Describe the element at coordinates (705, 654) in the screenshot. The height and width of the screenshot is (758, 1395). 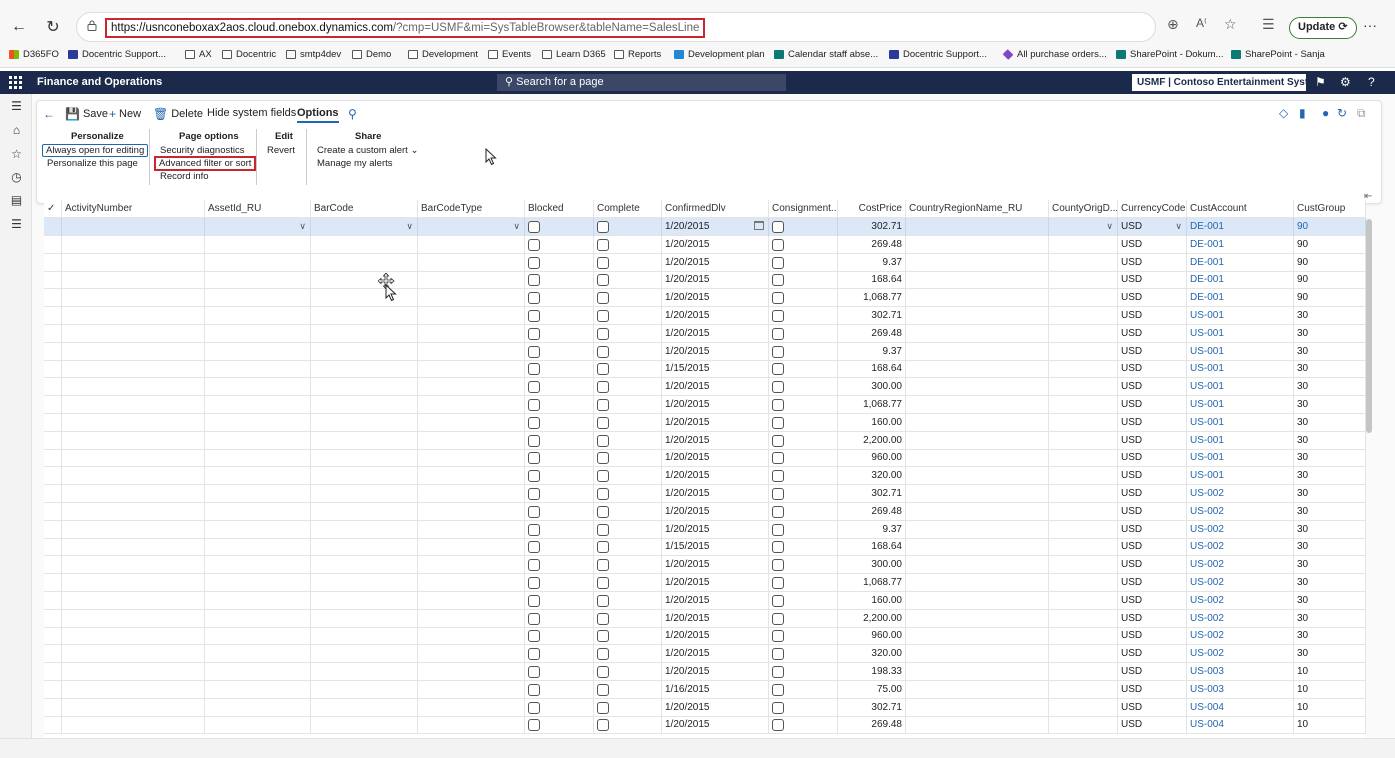
I see `table-row: 1/20/2015 320.00 USD US-002 30` at that location.